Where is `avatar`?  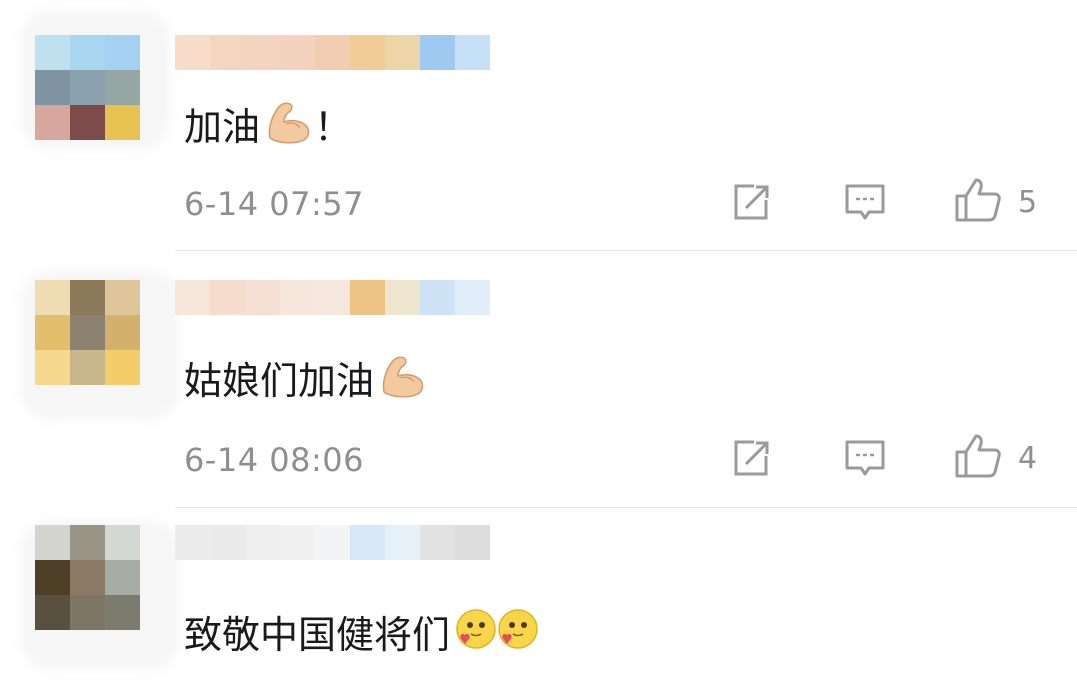
avatar is located at coordinates (87, 577).